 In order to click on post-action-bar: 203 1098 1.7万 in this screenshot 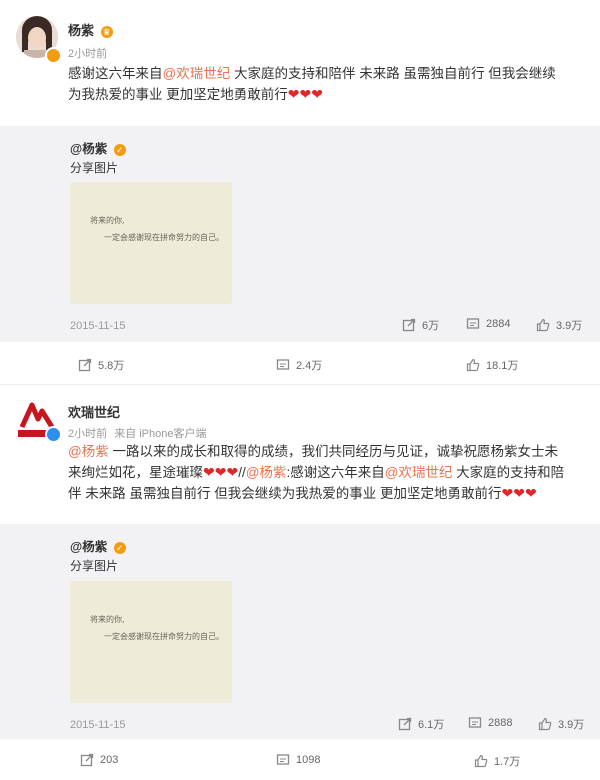, I will do `click(300, 760)`.